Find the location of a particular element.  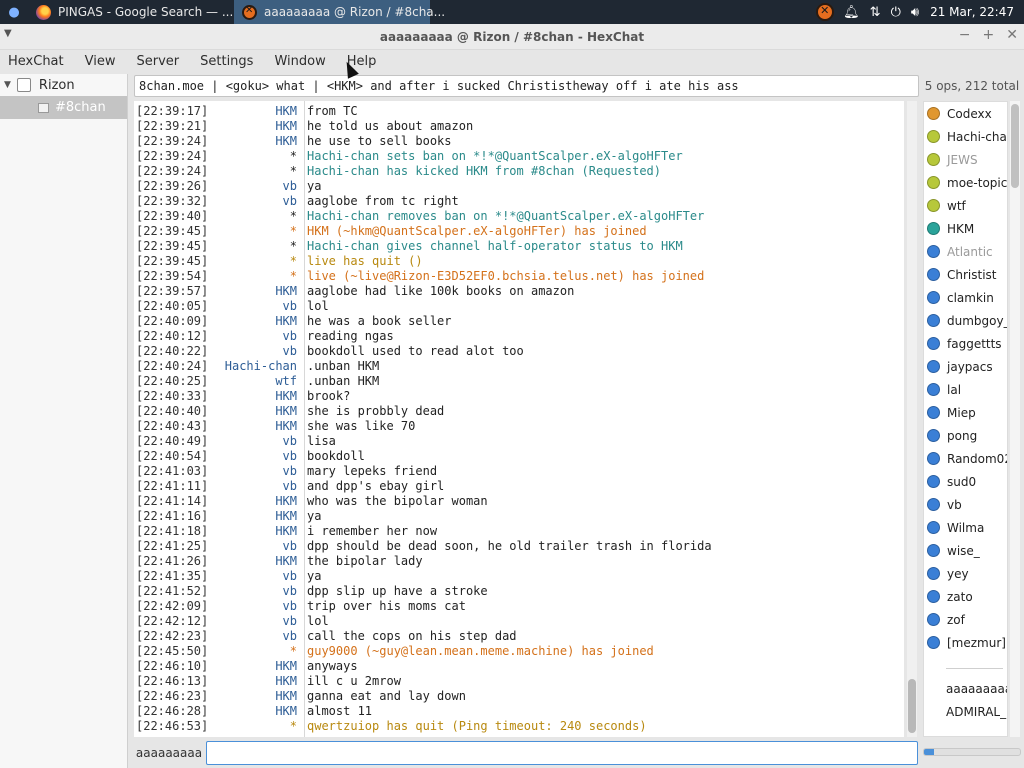

user-list-item: zof is located at coordinates (965, 619).